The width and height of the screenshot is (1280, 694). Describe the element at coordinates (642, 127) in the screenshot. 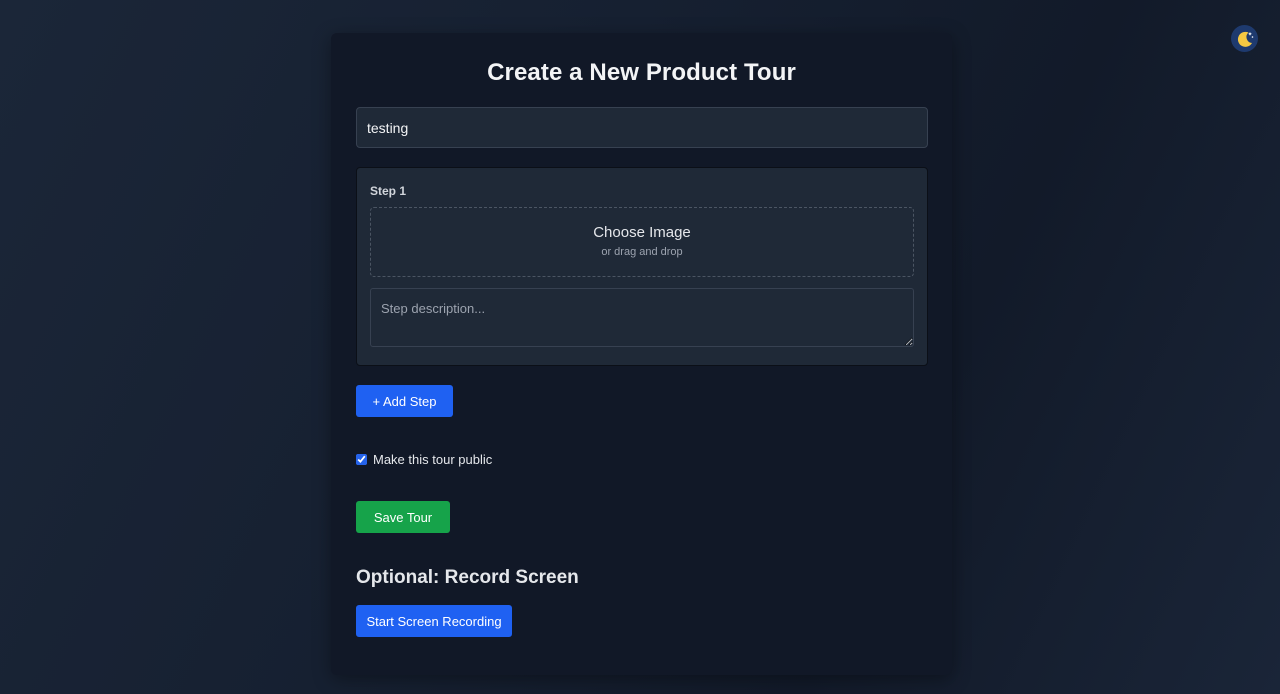

I see `tour-name-input` at that location.